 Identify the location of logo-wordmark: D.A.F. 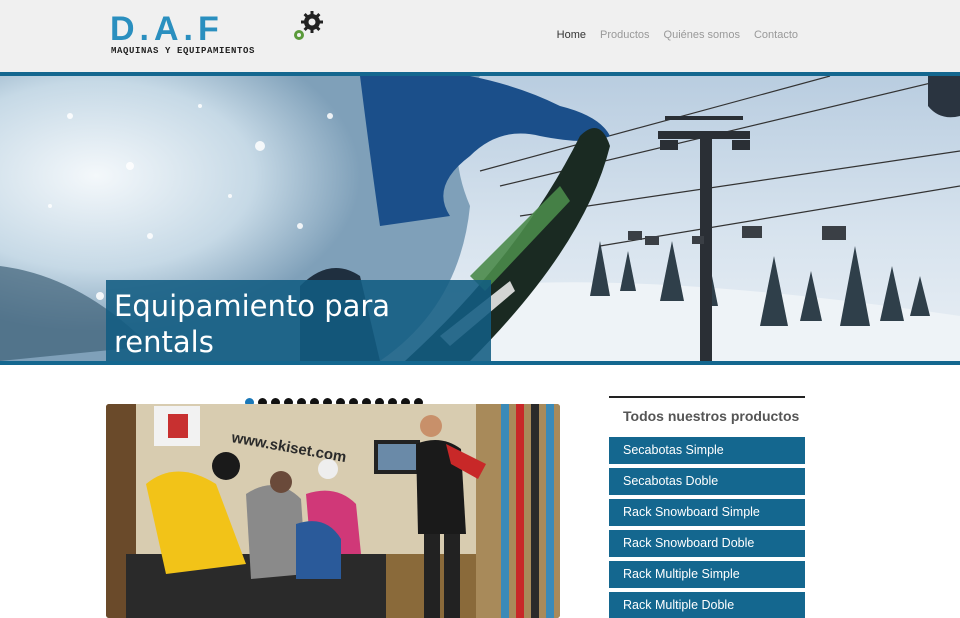
(167, 29).